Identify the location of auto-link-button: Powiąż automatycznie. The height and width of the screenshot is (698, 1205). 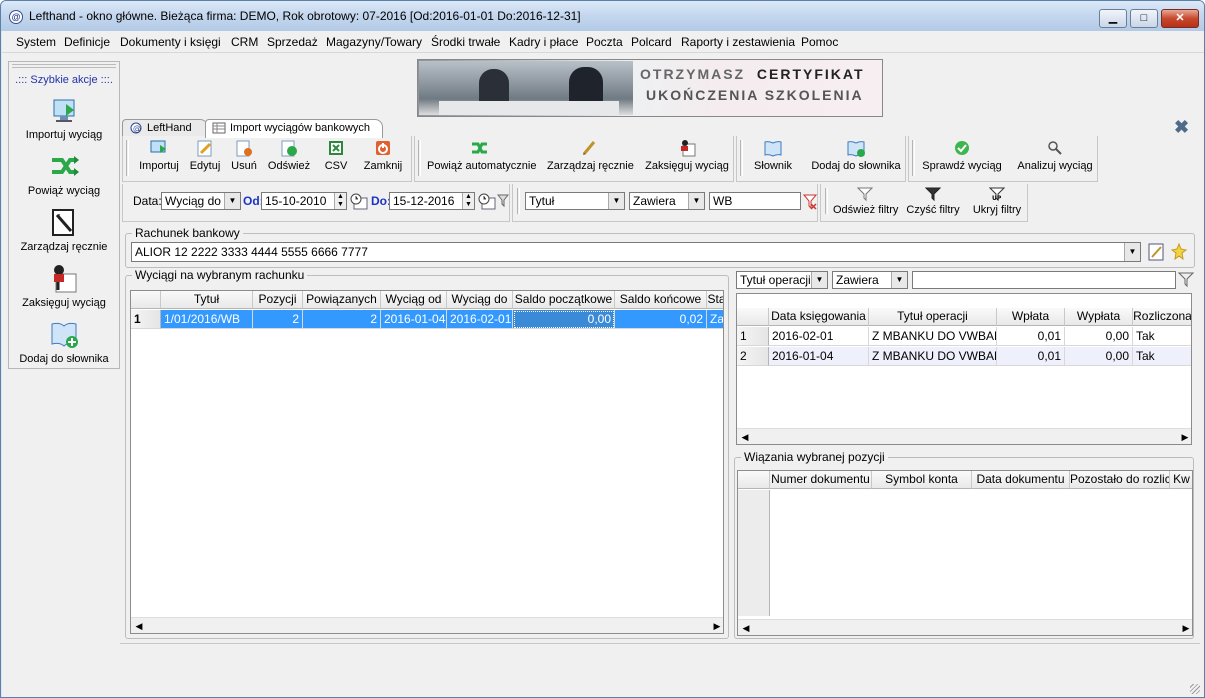
(481, 155).